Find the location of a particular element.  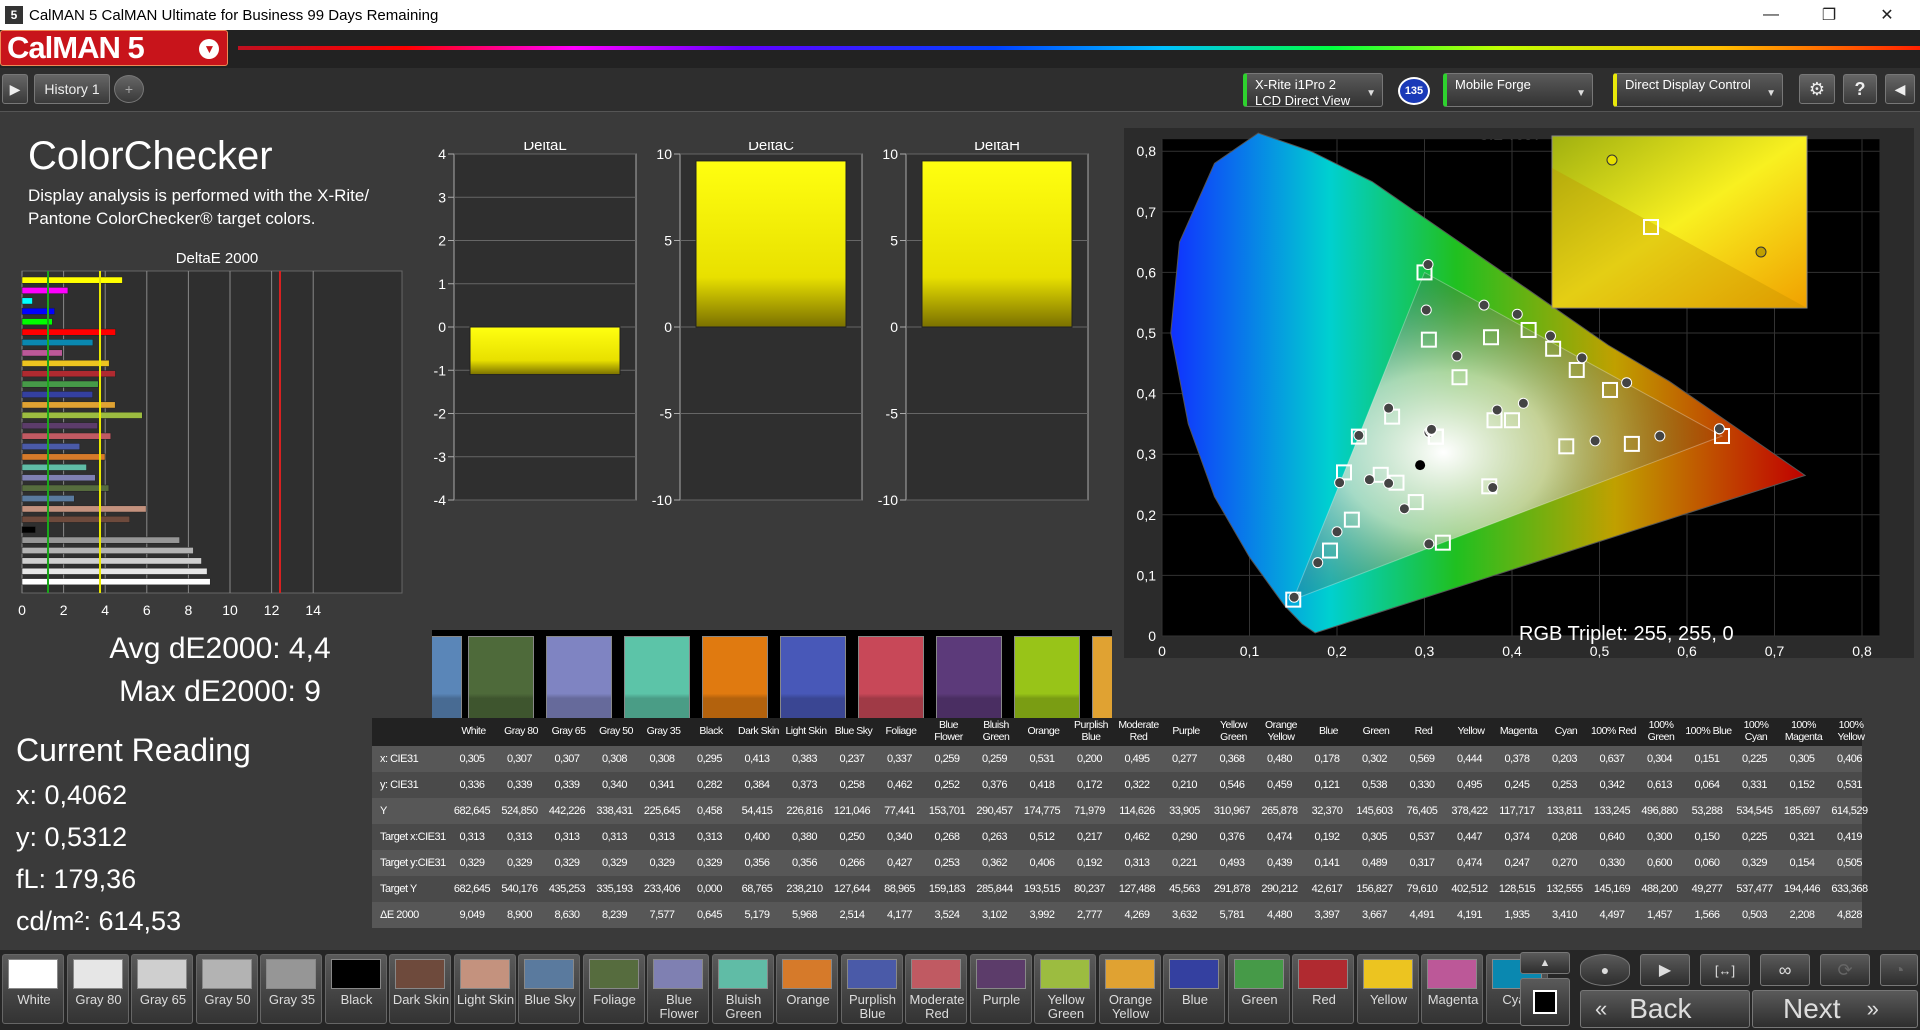

row-header: Target x:CIE31 is located at coordinates (413, 837).